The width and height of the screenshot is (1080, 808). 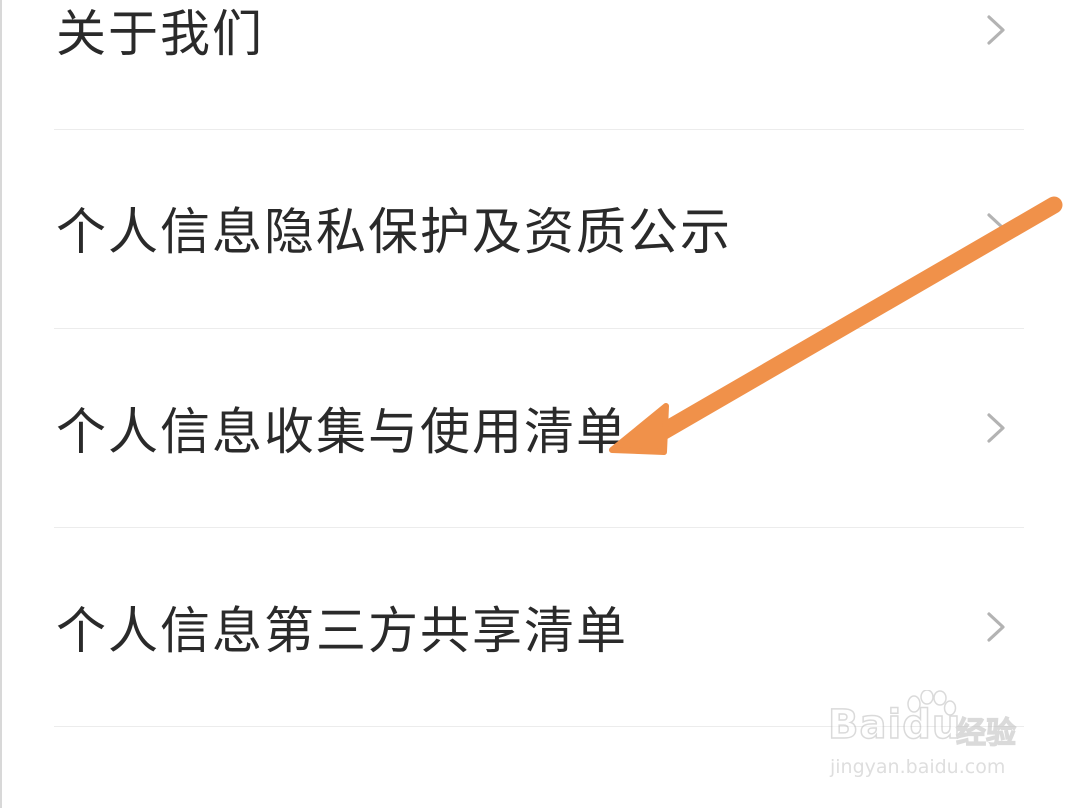 I want to click on menu-item-label: 个人信息收集与使用清单, so click(x=342, y=432).